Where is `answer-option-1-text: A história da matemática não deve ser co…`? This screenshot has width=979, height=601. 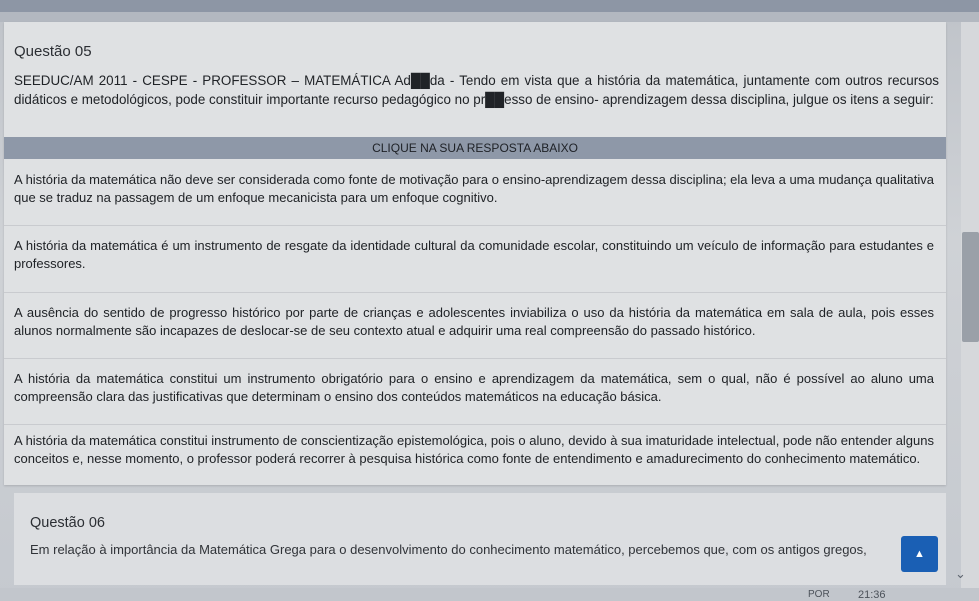
answer-option-1-text: A história da matemática não deve ser co… is located at coordinates (474, 188).